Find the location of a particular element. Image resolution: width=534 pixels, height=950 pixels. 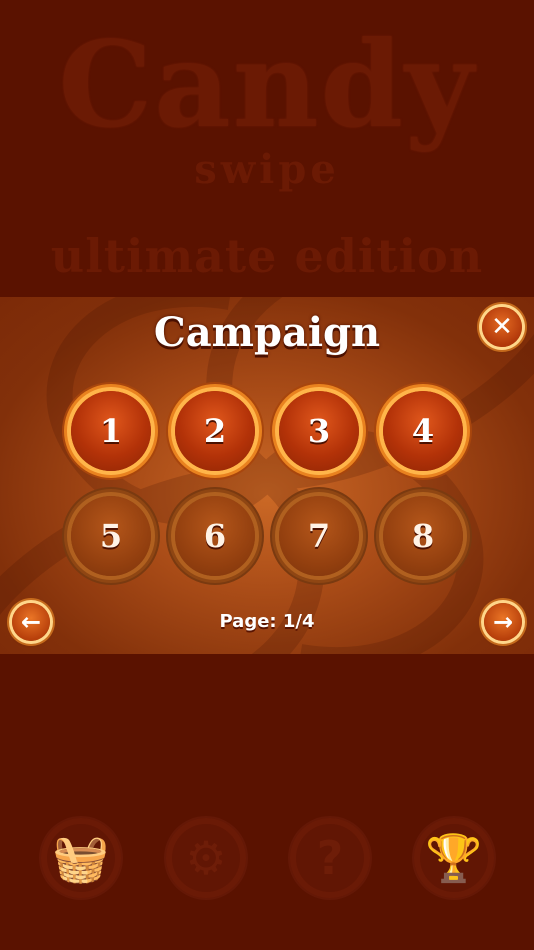

game-logo-subtitle: swipe is located at coordinates (267, 169).